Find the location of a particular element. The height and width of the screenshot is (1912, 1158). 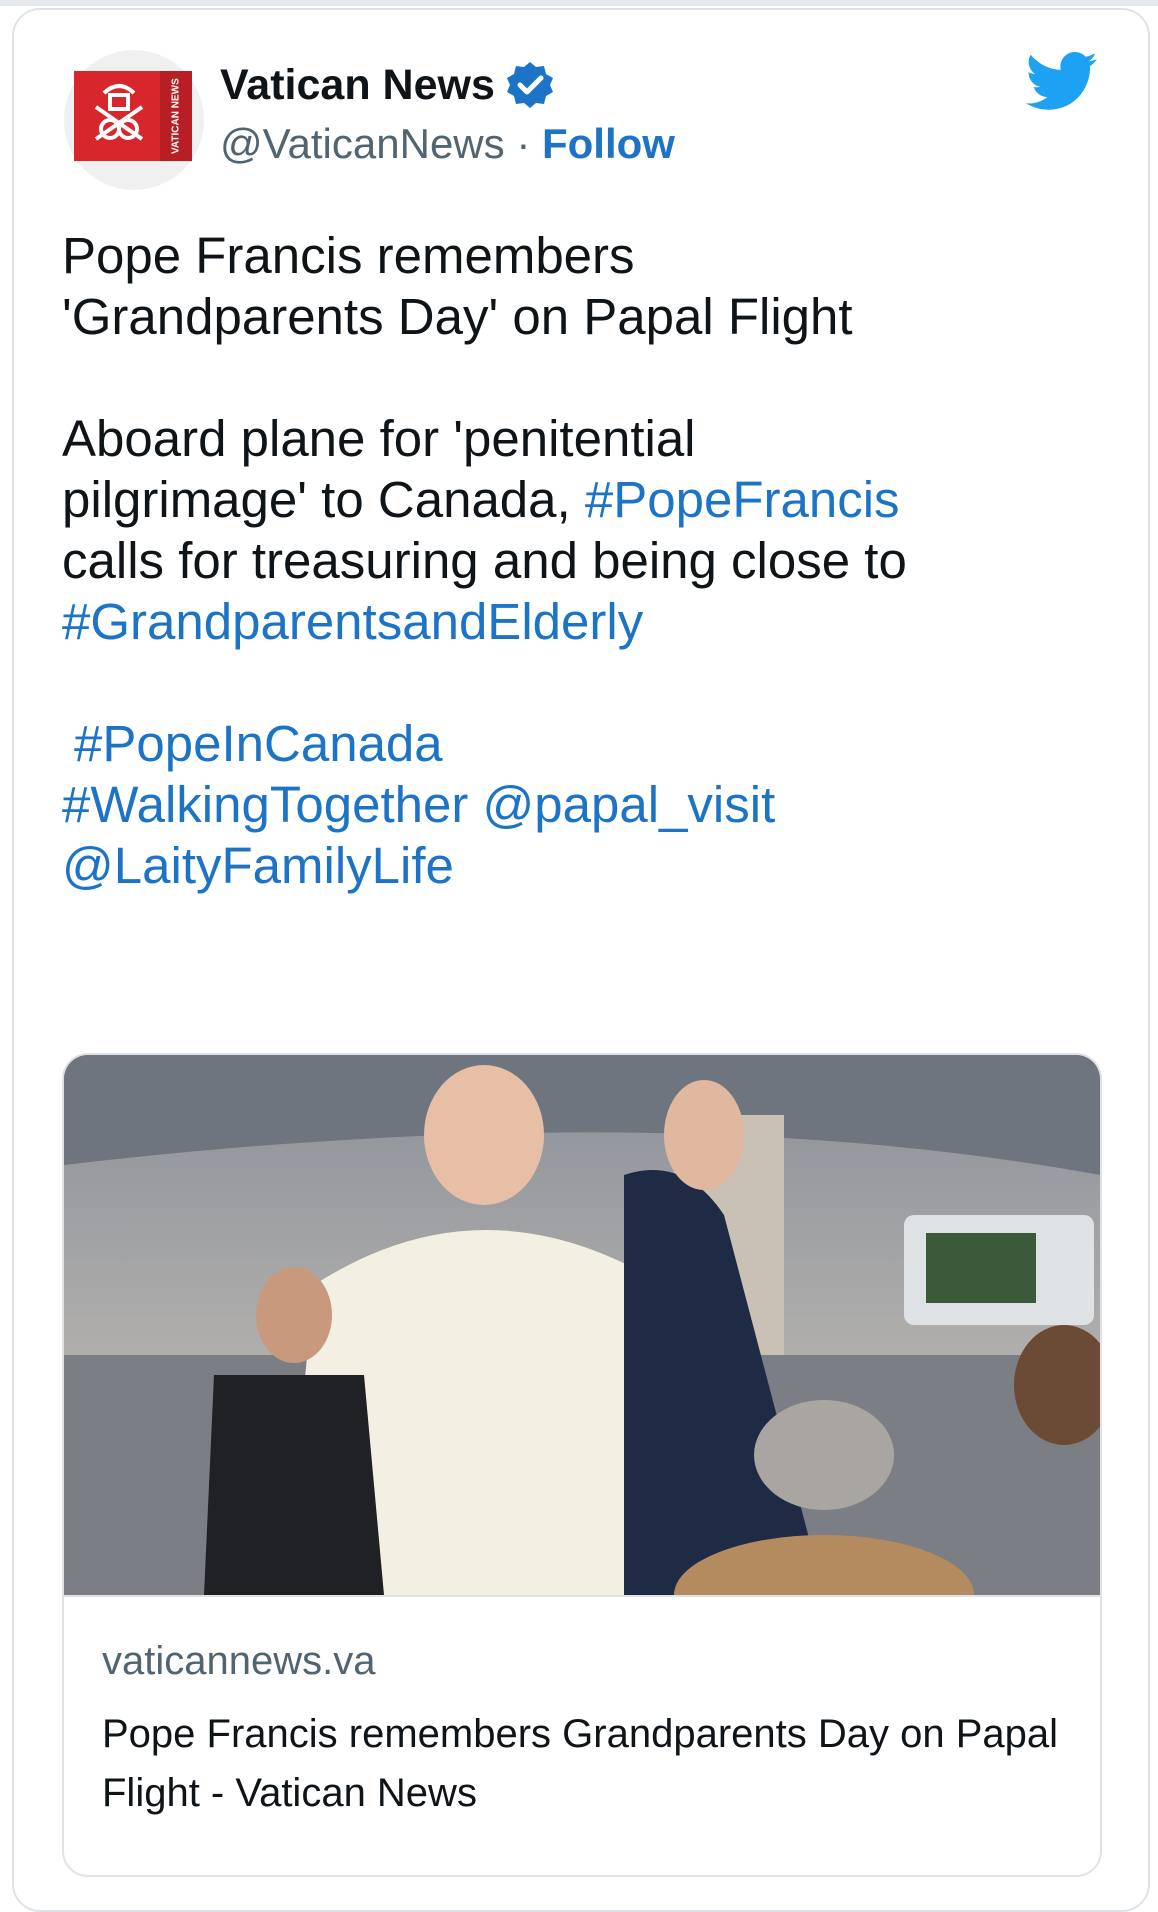

tweet-text-segment: pilgrimage' to Canada, is located at coordinates (316, 499).